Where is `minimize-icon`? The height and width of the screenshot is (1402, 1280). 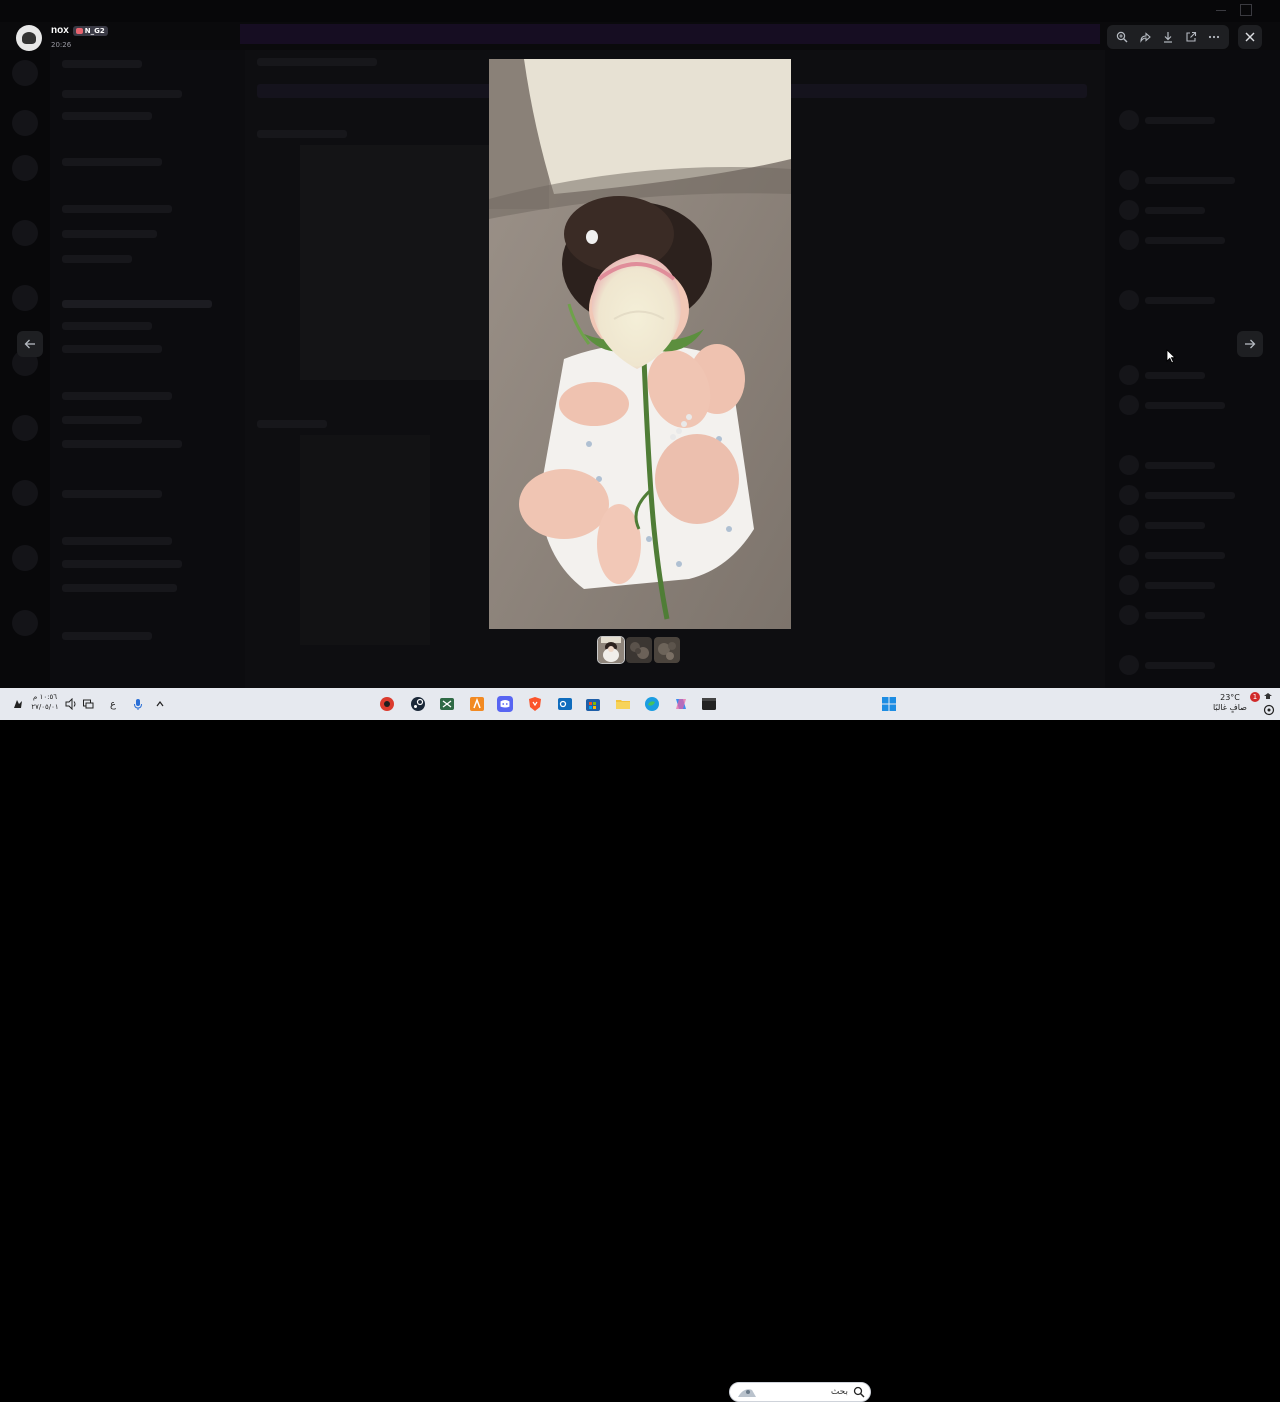
minimize-icon is located at coordinates (1221, 10).